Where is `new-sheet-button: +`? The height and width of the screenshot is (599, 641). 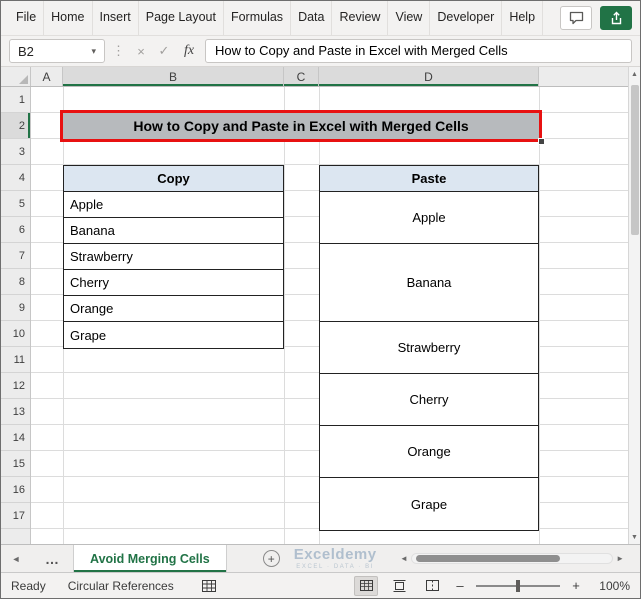 new-sheet-button: + is located at coordinates (271, 558).